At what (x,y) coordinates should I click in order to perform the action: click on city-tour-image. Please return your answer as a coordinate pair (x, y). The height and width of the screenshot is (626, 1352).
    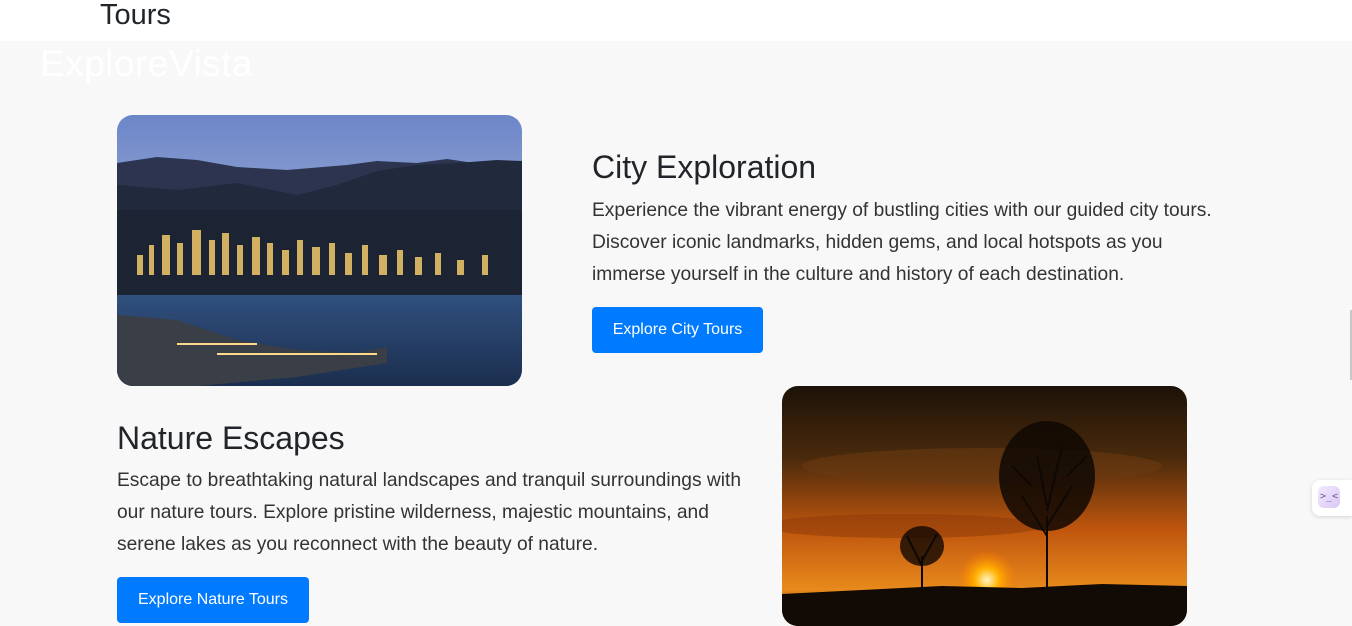
    Looking at the image, I should click on (319, 250).